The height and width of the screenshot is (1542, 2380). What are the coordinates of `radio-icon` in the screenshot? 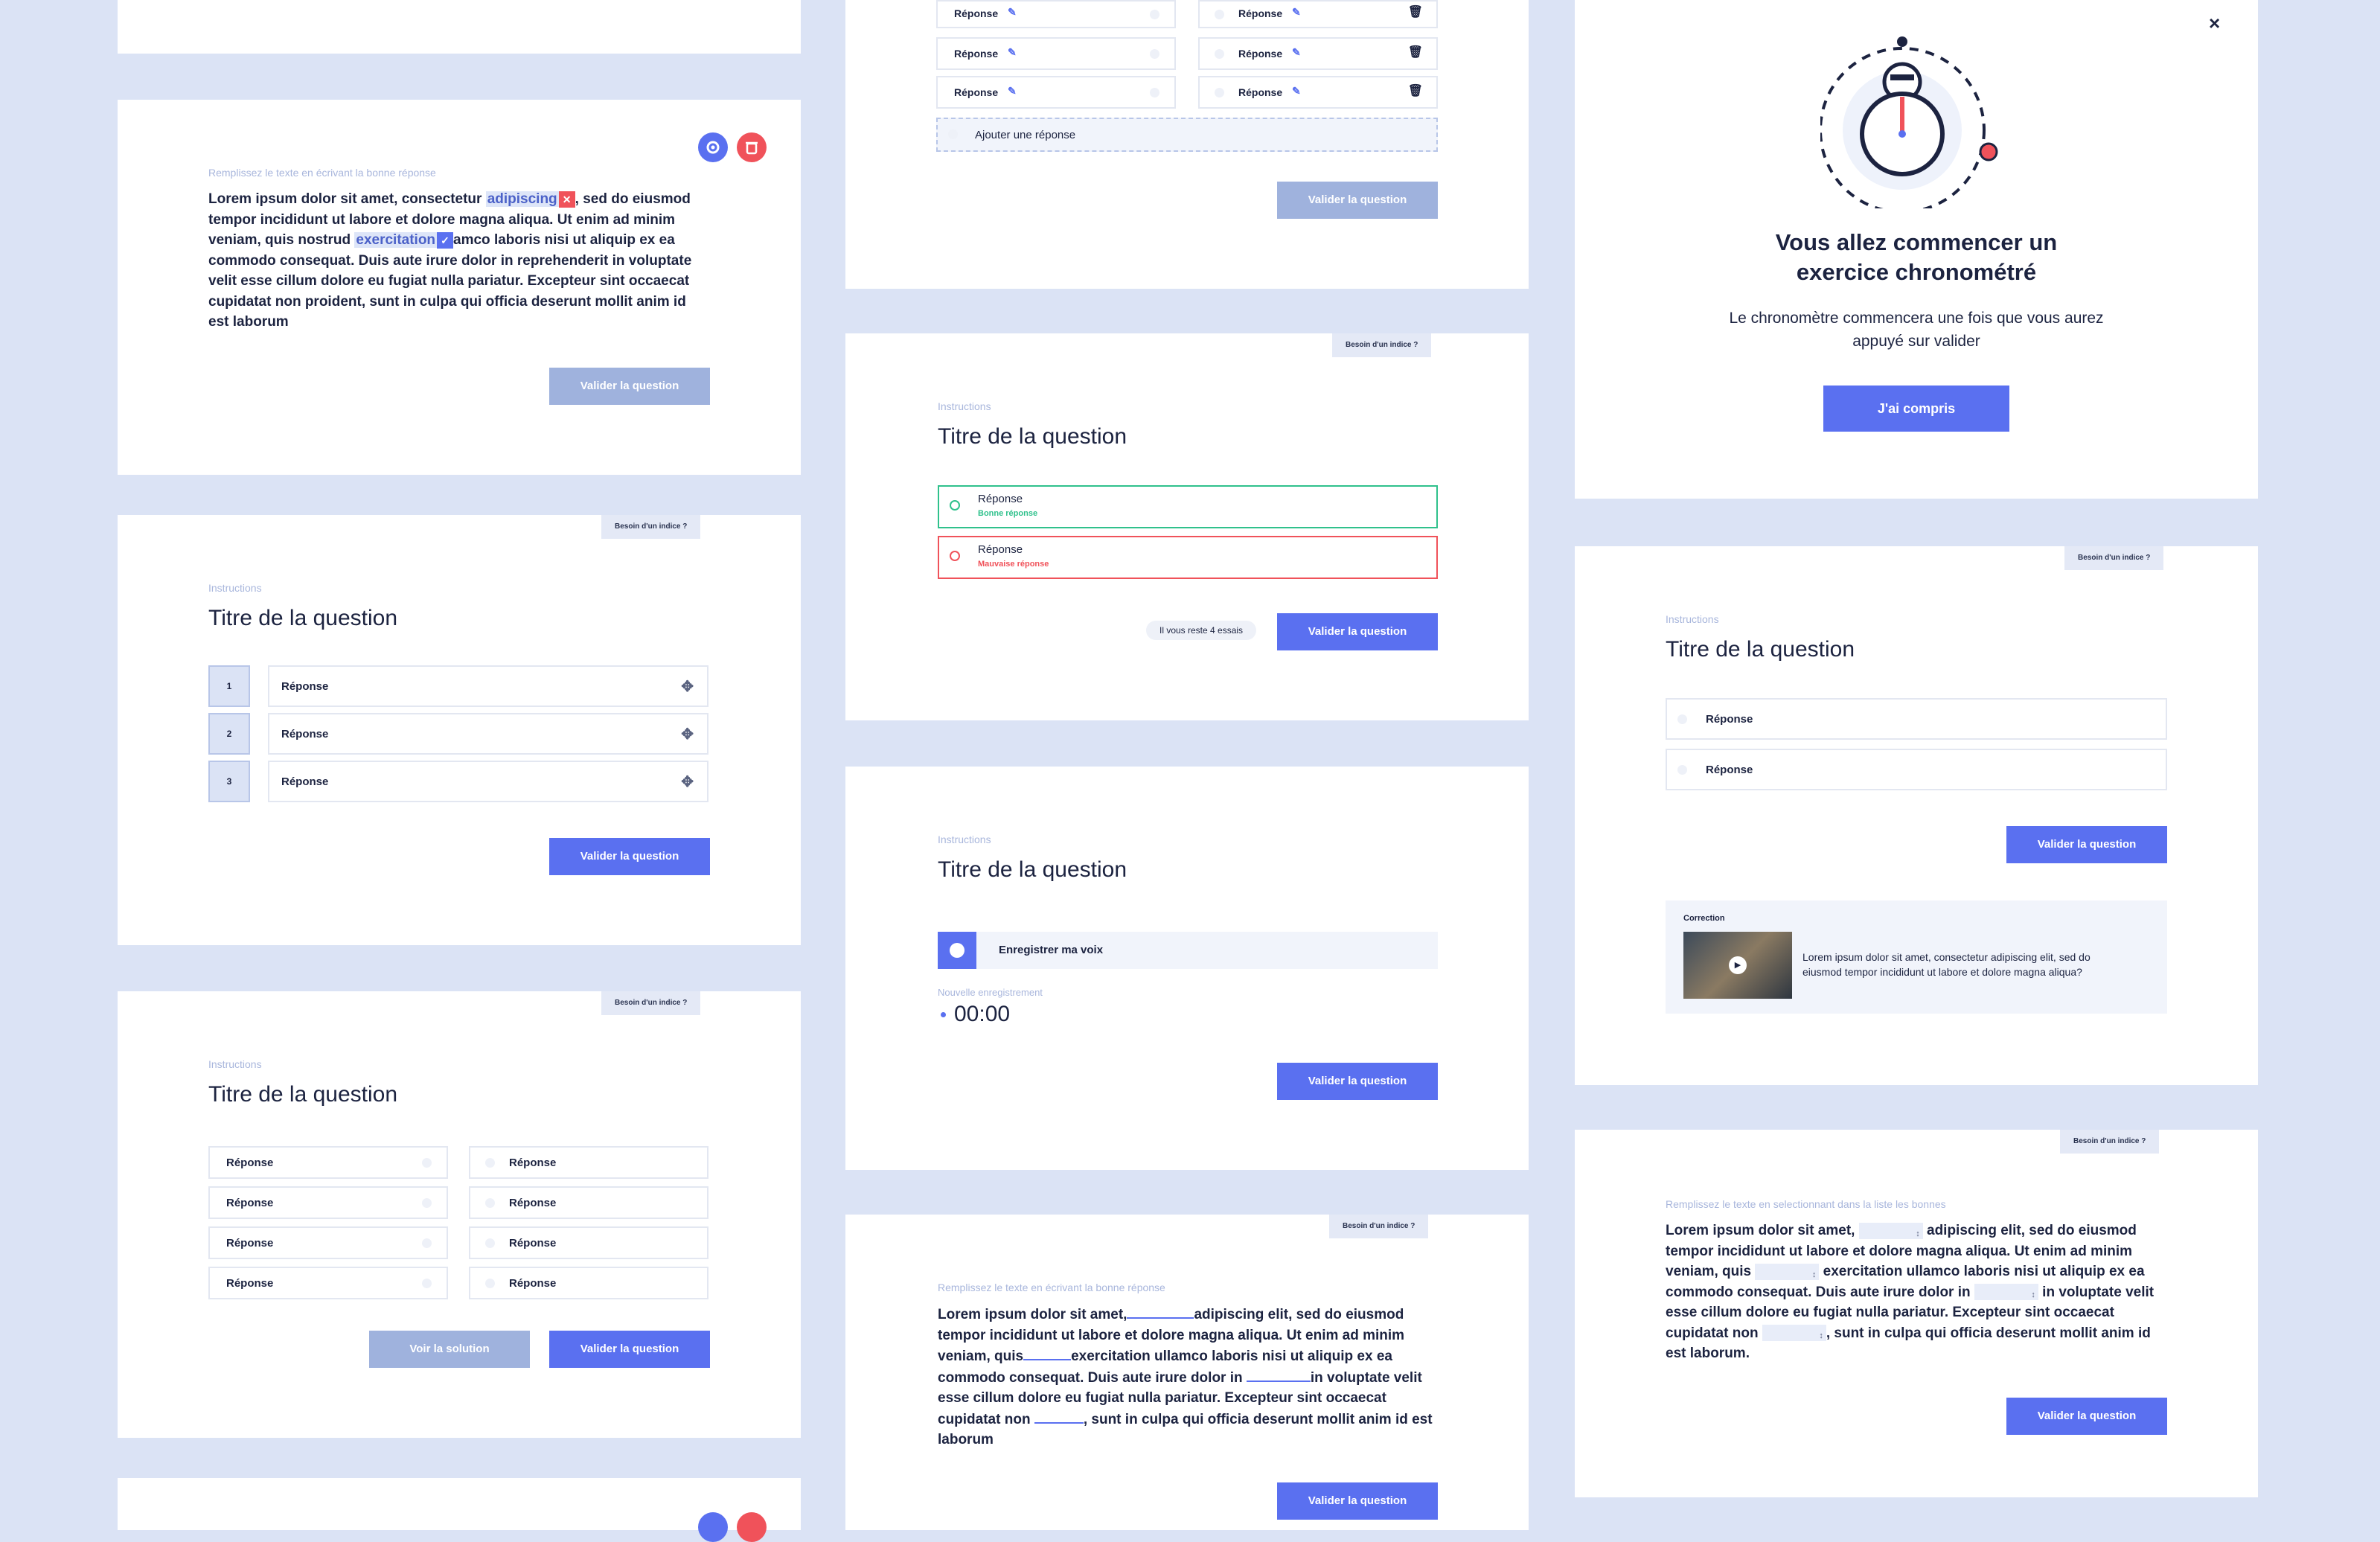 It's located at (955, 505).